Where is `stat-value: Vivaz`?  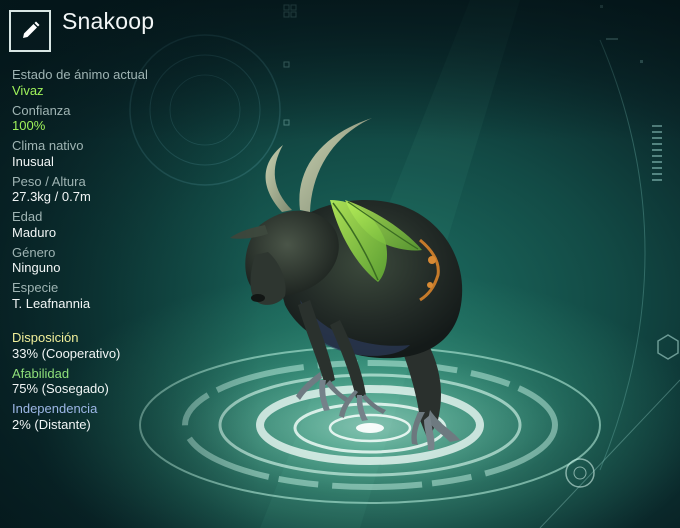 stat-value: Vivaz is located at coordinates (28, 90).